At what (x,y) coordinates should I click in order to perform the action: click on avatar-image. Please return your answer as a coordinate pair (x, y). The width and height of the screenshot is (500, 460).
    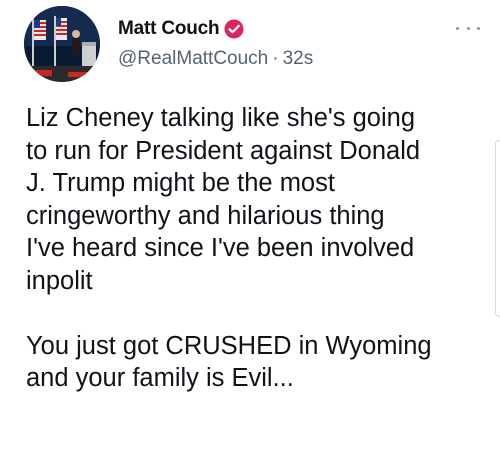
    Looking at the image, I should click on (62, 44).